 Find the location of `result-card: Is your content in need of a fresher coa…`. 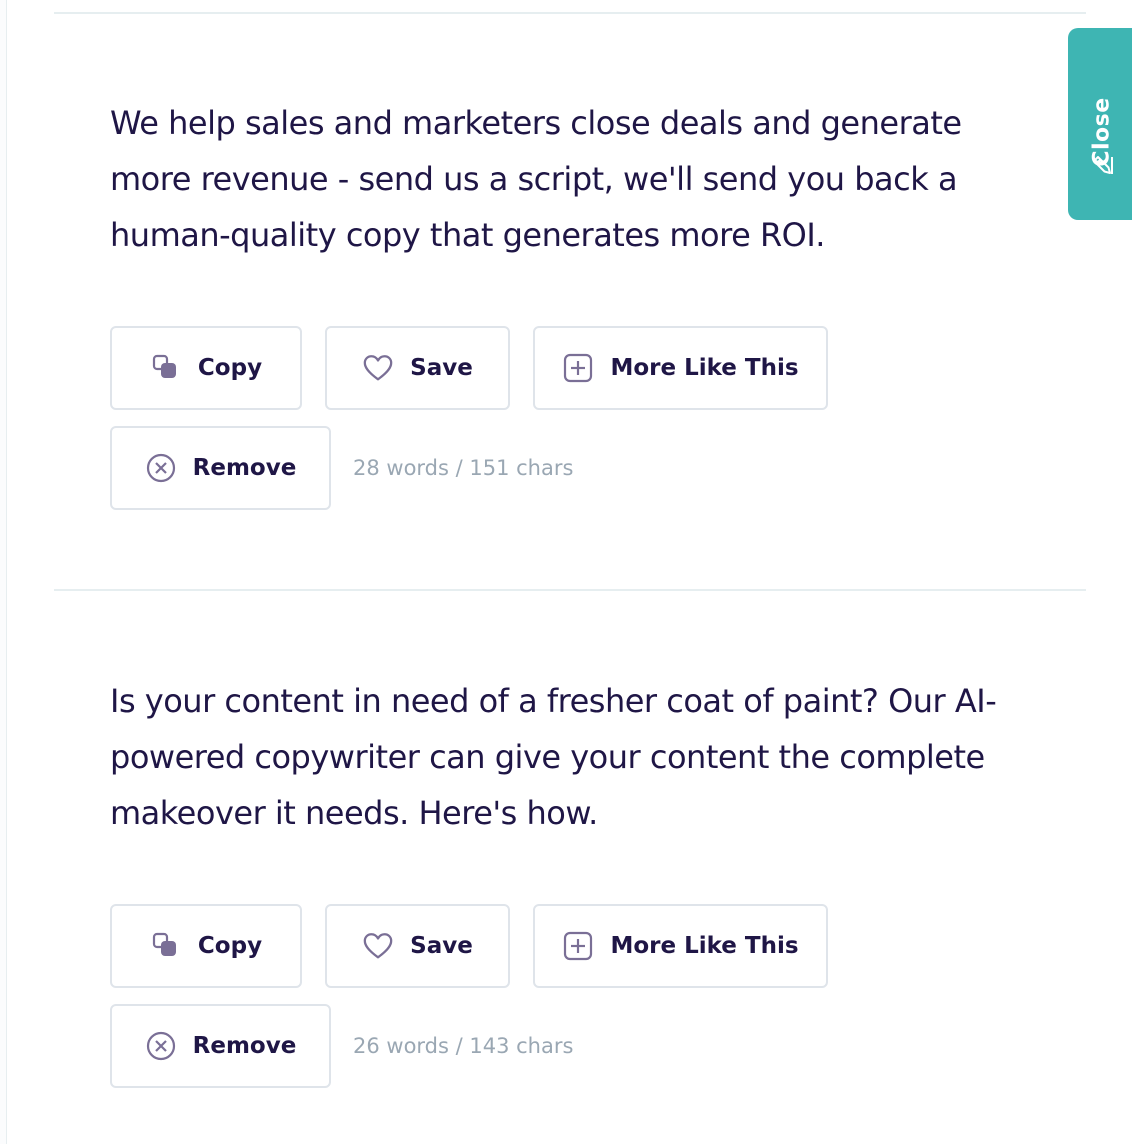

result-card: Is your content in need of a fresher coa… is located at coordinates (560, 757).